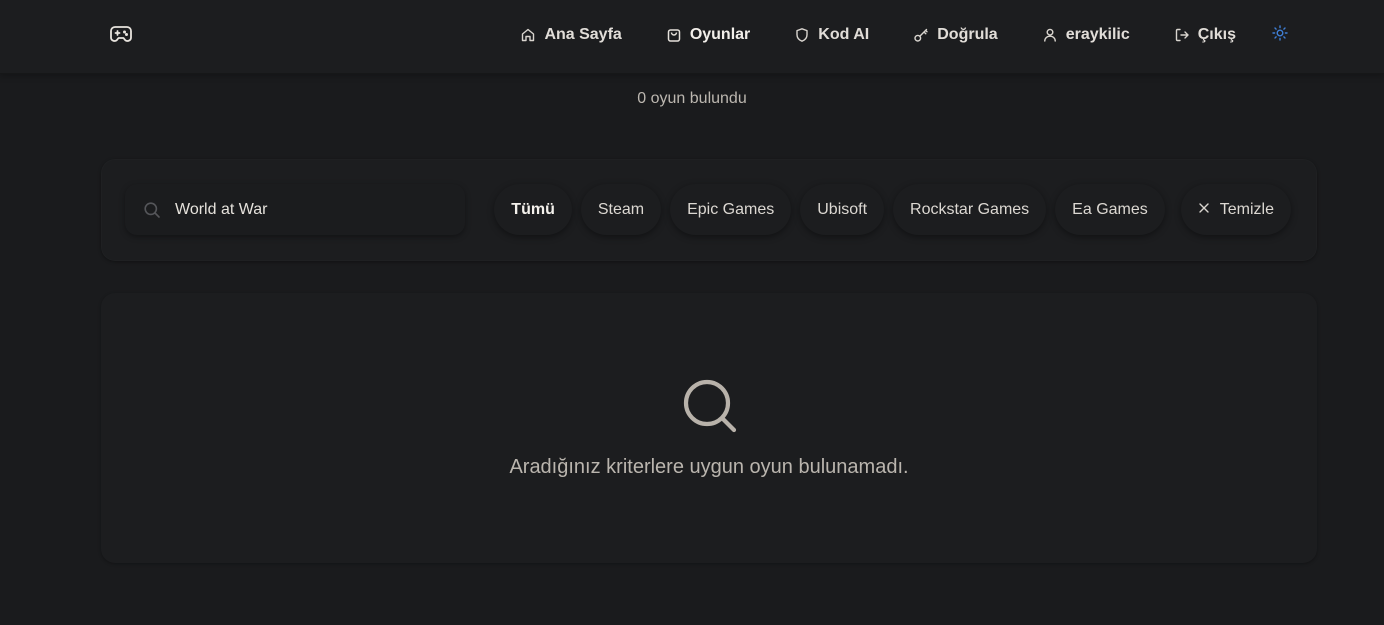  I want to click on nav-item-dogrula: Doğrula, so click(955, 35).